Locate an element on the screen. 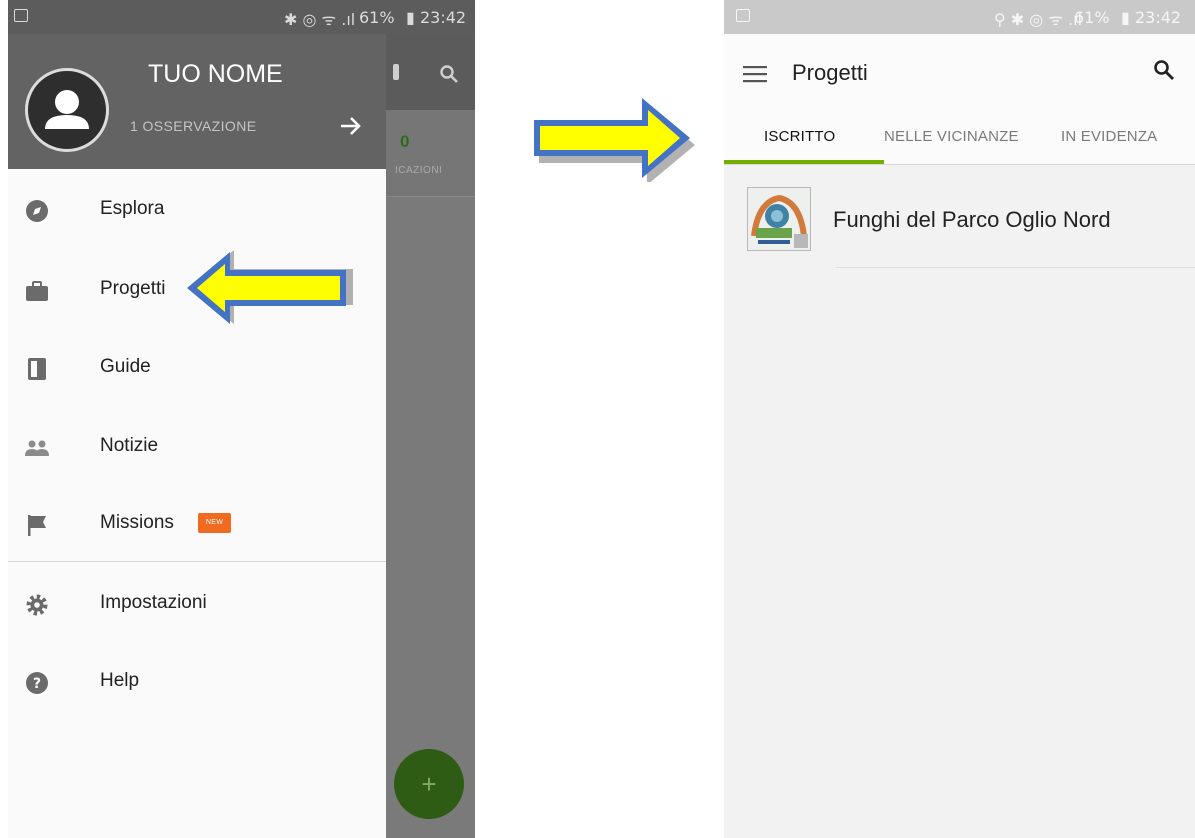  help-icon: ? is located at coordinates (37, 683).